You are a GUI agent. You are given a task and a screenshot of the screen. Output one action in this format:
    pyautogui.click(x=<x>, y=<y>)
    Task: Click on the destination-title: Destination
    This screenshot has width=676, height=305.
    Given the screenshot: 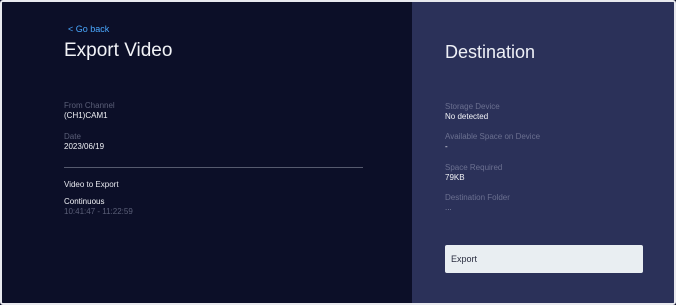 What is the action you would take?
    pyautogui.click(x=490, y=52)
    